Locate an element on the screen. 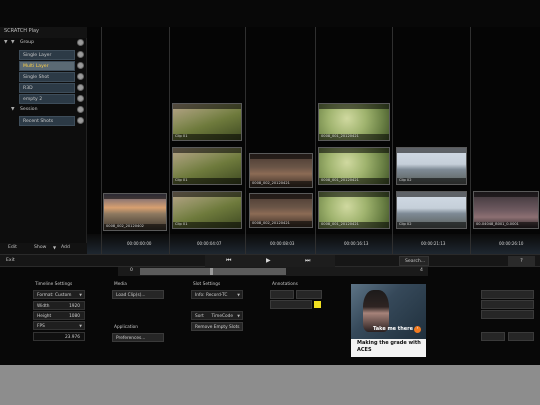 The height and width of the screenshot is (405, 540). height-value: 1080 is located at coordinates (74, 316).